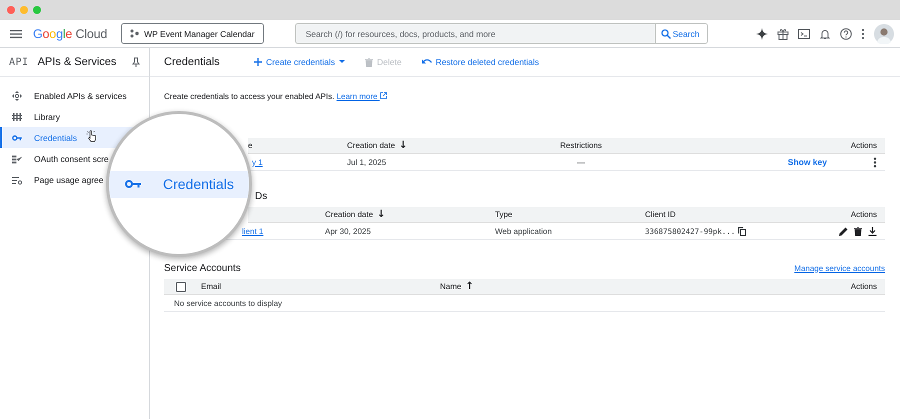 The image size is (900, 420). I want to click on google-cloud-logo: Google Cloud, so click(70, 33).